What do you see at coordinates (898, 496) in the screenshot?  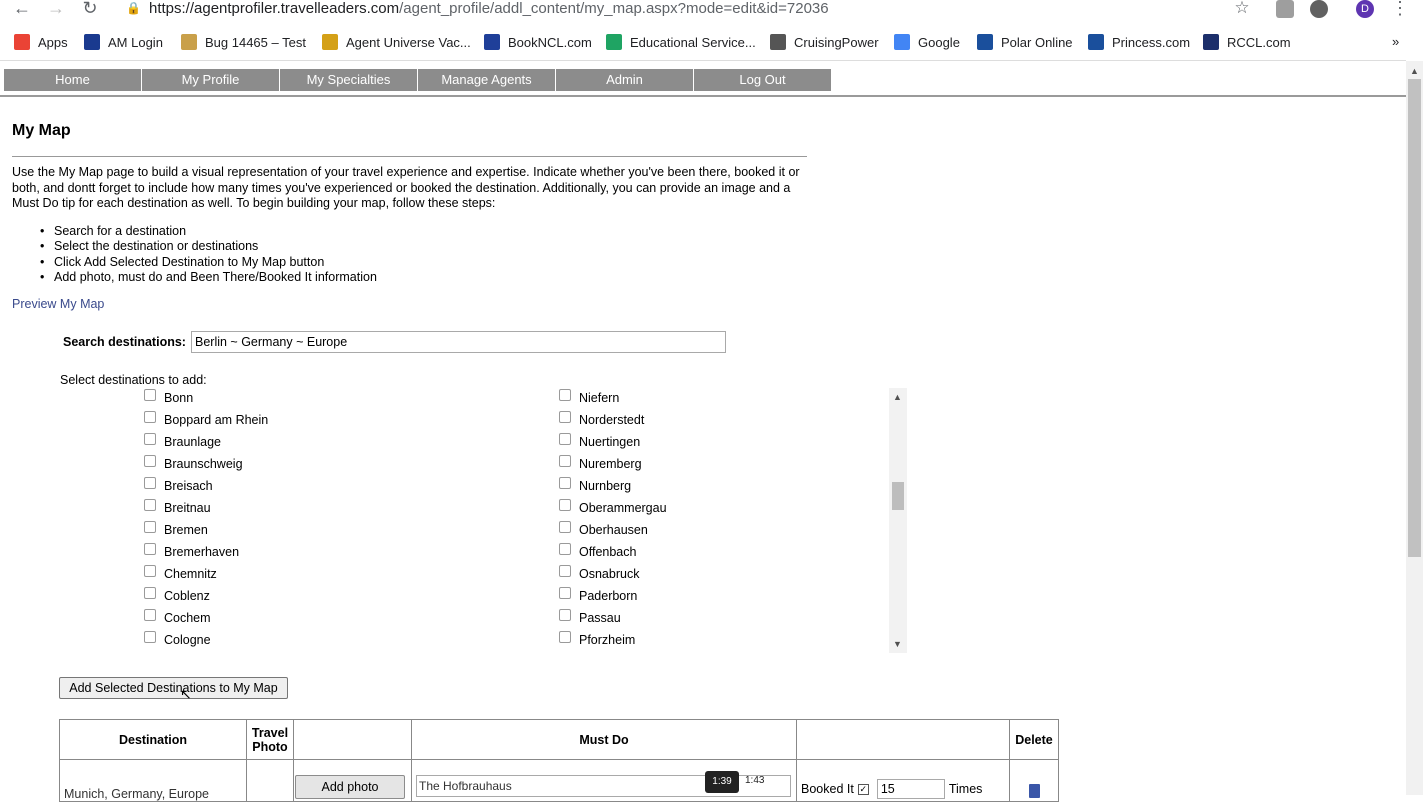 I see `scroll-thumb` at bounding box center [898, 496].